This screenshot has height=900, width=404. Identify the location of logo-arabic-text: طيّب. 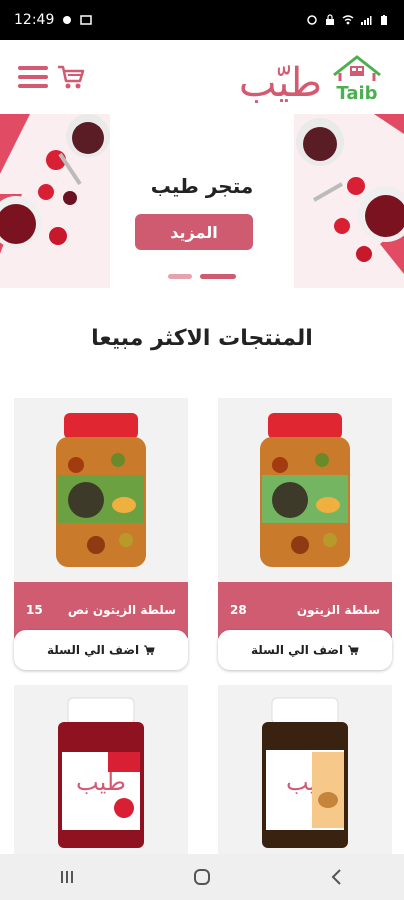
(280, 83).